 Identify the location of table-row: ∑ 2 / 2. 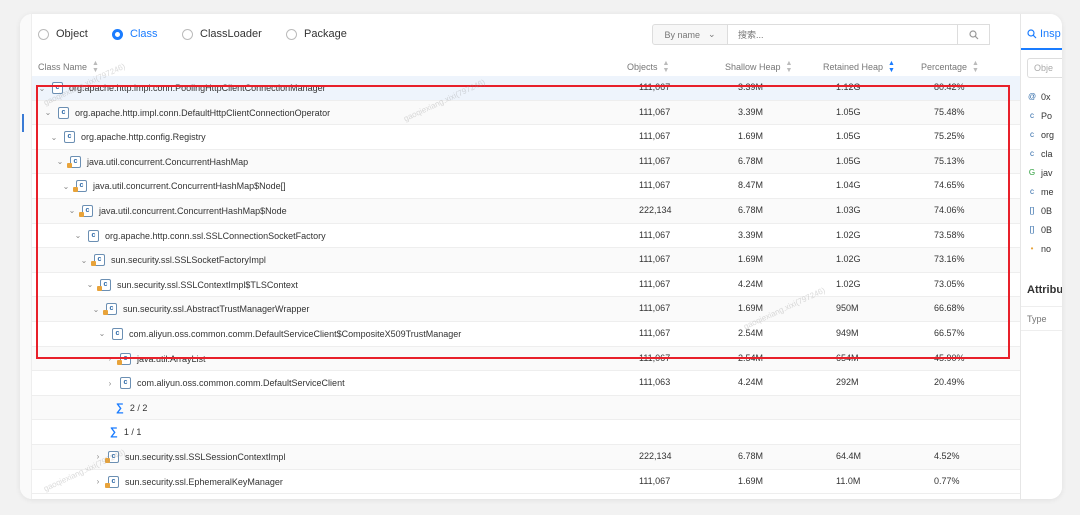
(526, 408).